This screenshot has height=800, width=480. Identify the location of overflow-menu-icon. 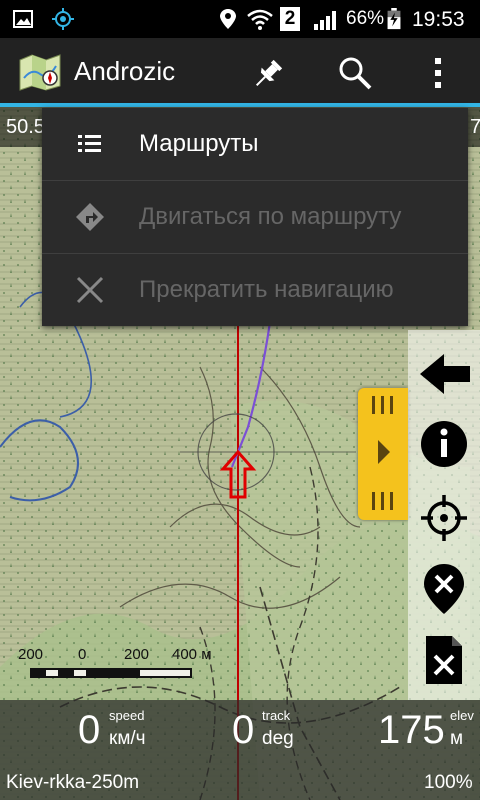
(438, 73).